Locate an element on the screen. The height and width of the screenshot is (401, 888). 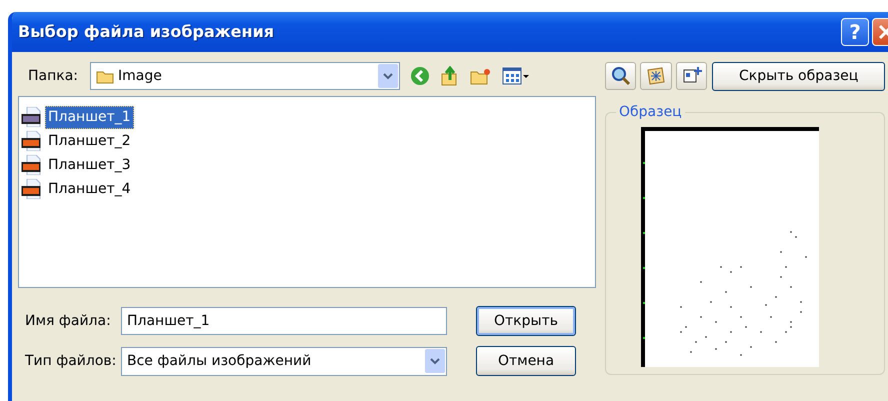
window-title: Выбор файла изображения is located at coordinates (147, 32).